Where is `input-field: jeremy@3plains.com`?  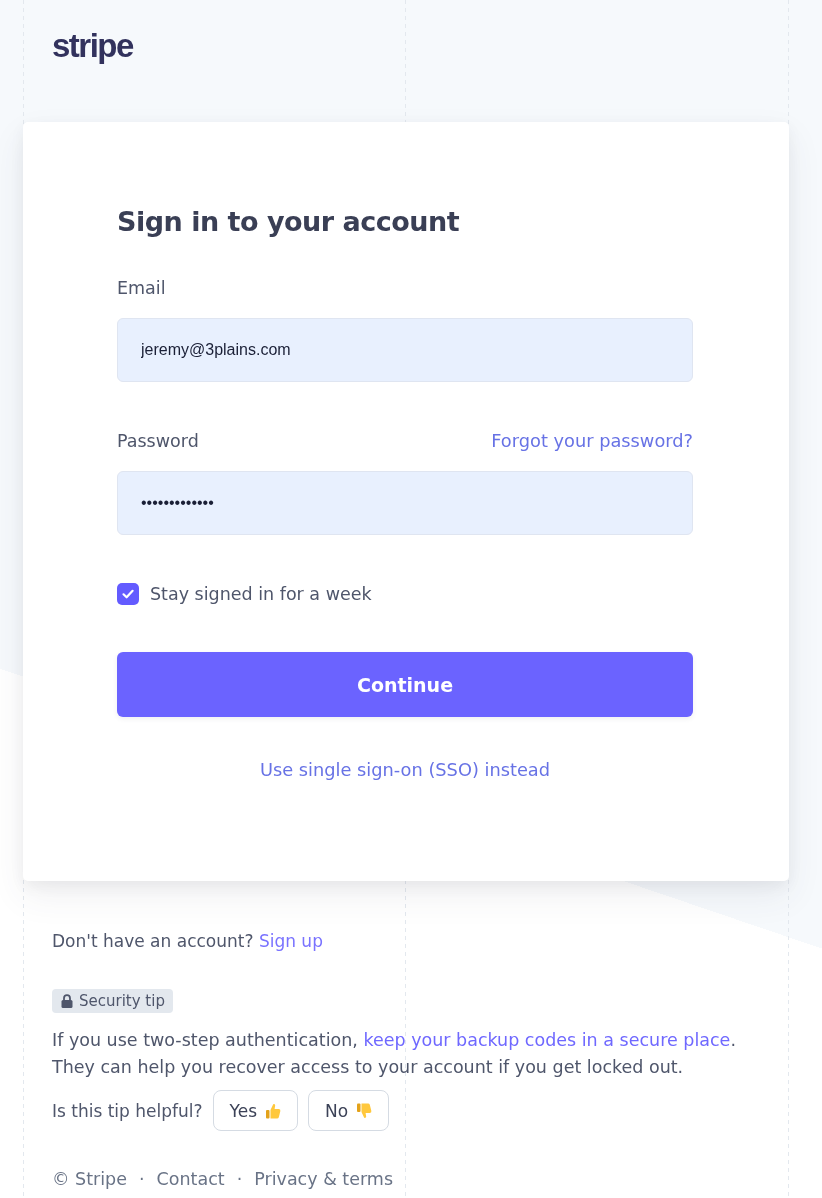
input-field: jeremy@3plains.com is located at coordinates (405, 350).